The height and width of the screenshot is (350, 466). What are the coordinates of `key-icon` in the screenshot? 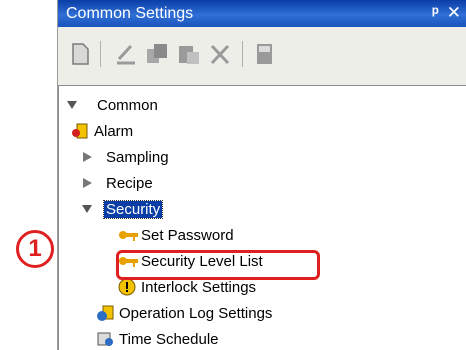 It's located at (128, 235).